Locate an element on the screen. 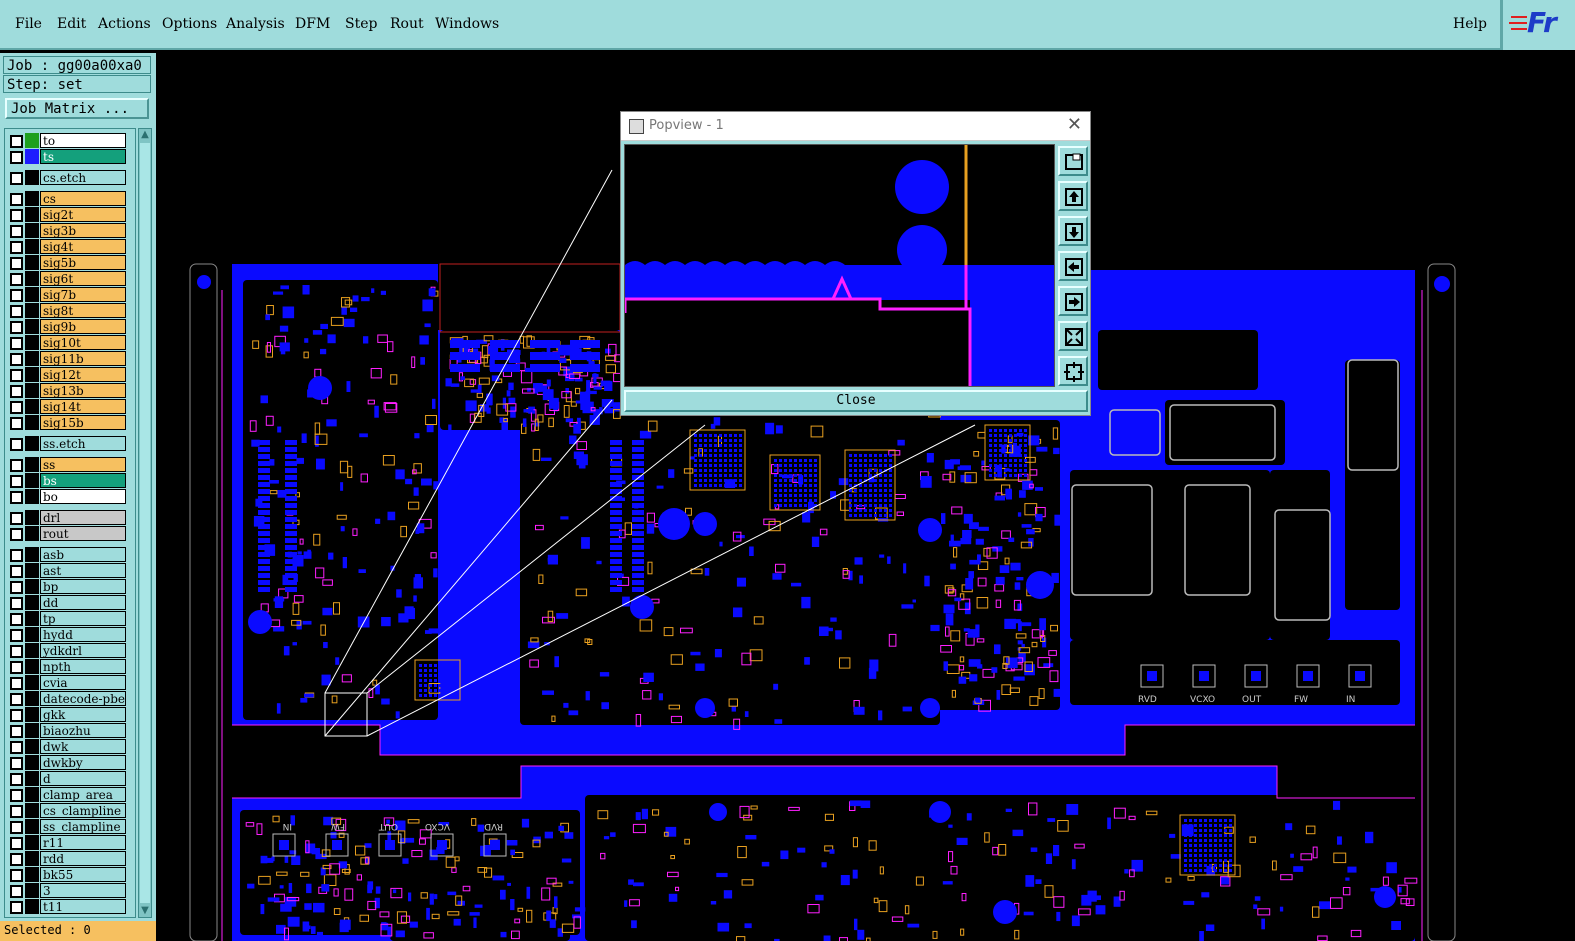 Image resolution: width=1575 pixels, height=941 pixels. pan-down-icon is located at coordinates (1073, 231).